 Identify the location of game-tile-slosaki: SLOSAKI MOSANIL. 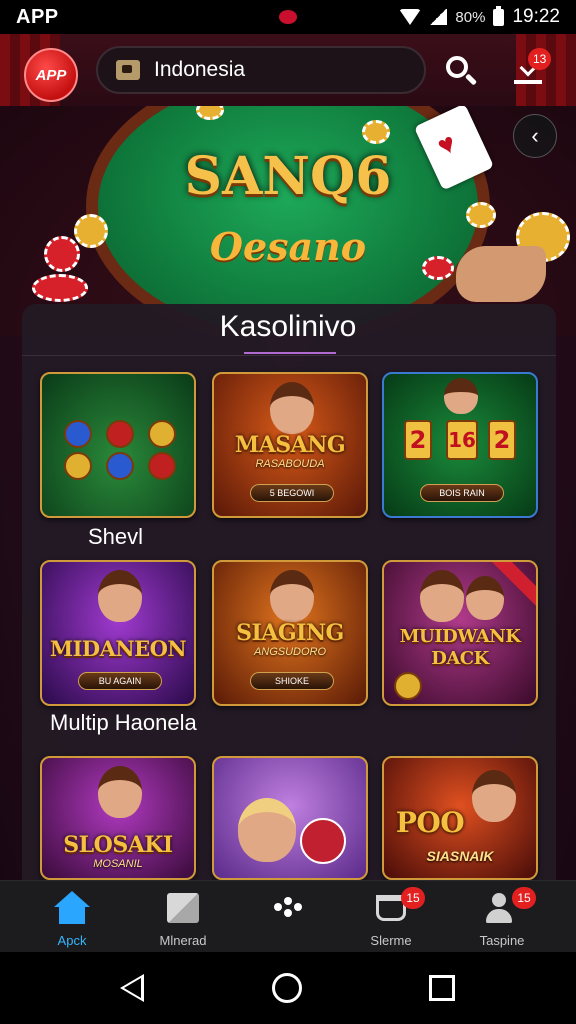
(118, 818).